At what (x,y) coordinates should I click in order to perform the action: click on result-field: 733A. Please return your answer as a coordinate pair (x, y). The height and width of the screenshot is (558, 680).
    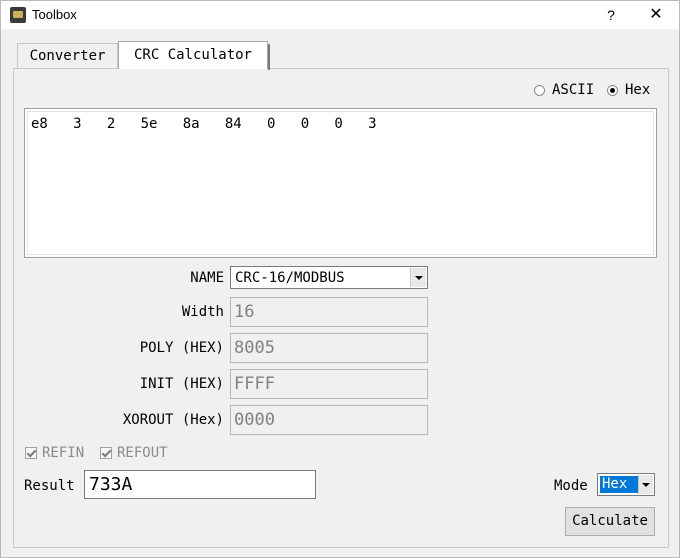
    Looking at the image, I should click on (200, 484).